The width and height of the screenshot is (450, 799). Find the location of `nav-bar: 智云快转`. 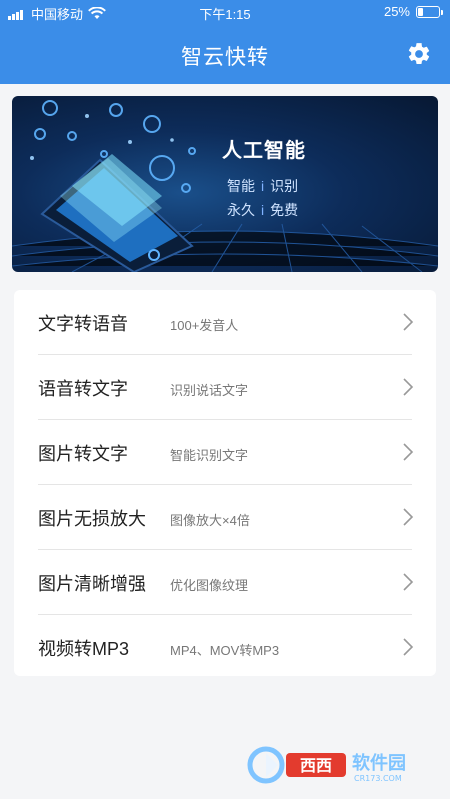

nav-bar: 智云快转 is located at coordinates (225, 54).